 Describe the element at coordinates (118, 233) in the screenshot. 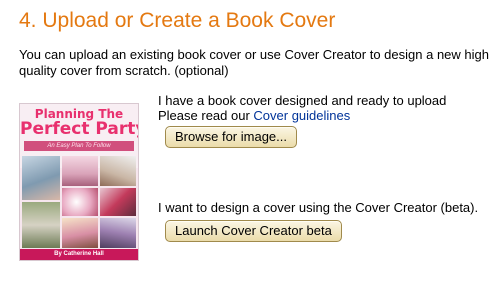

I see `cover-photo-gifts` at that location.